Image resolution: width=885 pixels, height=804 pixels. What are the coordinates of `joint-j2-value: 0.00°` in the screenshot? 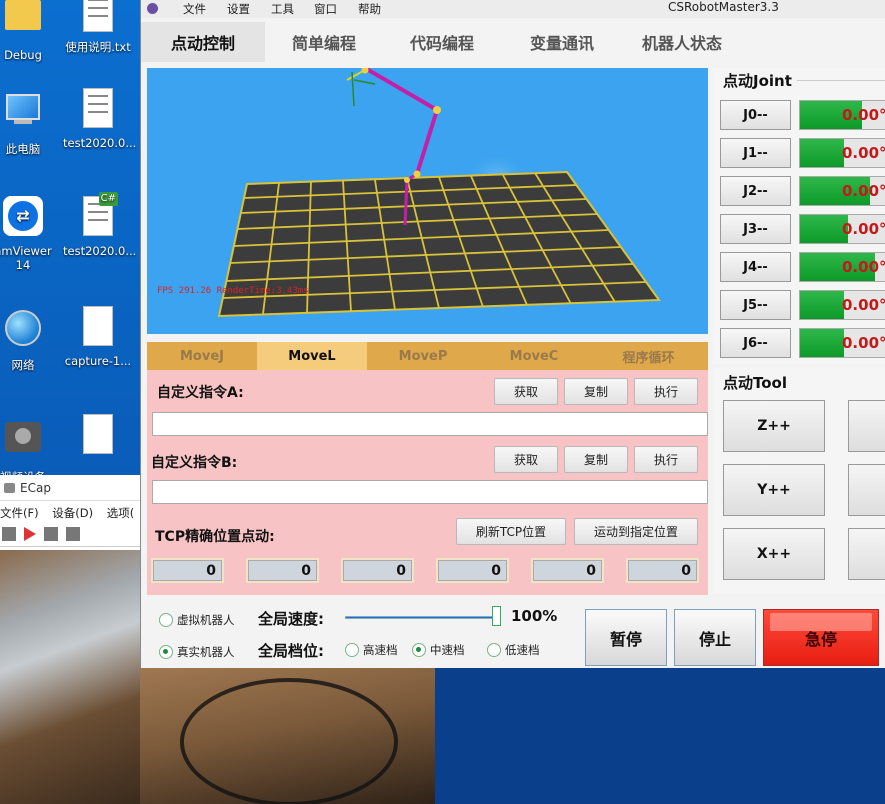 It's located at (863, 191).